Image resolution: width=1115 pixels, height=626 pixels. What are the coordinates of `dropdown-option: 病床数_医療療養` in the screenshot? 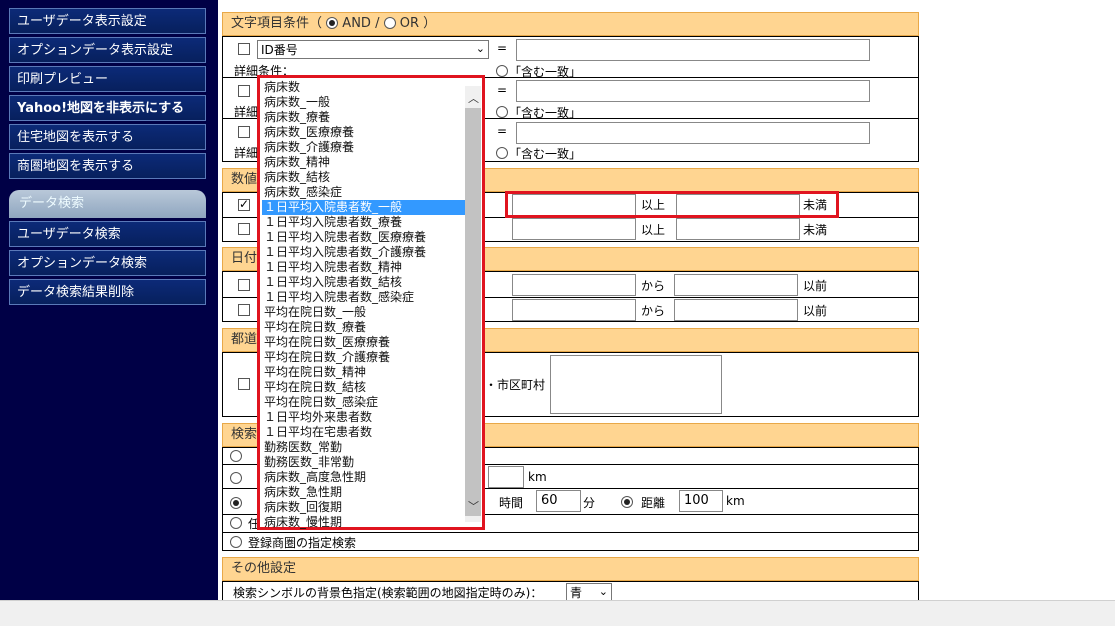 It's located at (366, 132).